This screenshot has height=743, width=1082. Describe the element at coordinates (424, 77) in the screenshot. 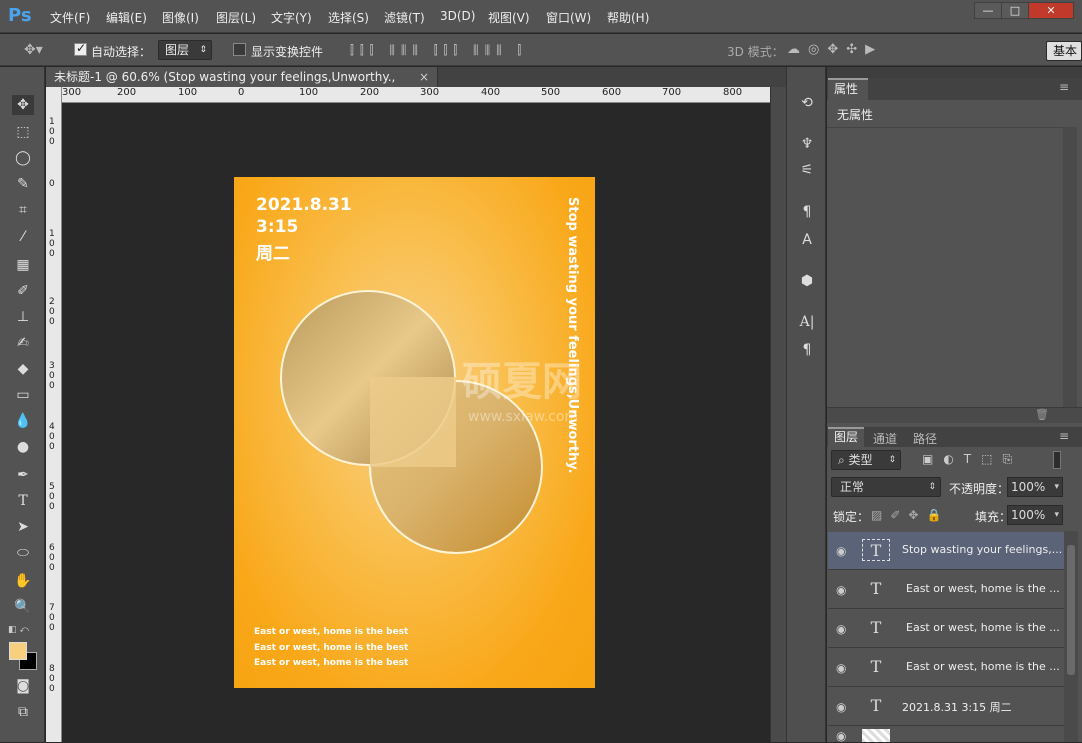

I see `close-tab-icon: ×` at that location.